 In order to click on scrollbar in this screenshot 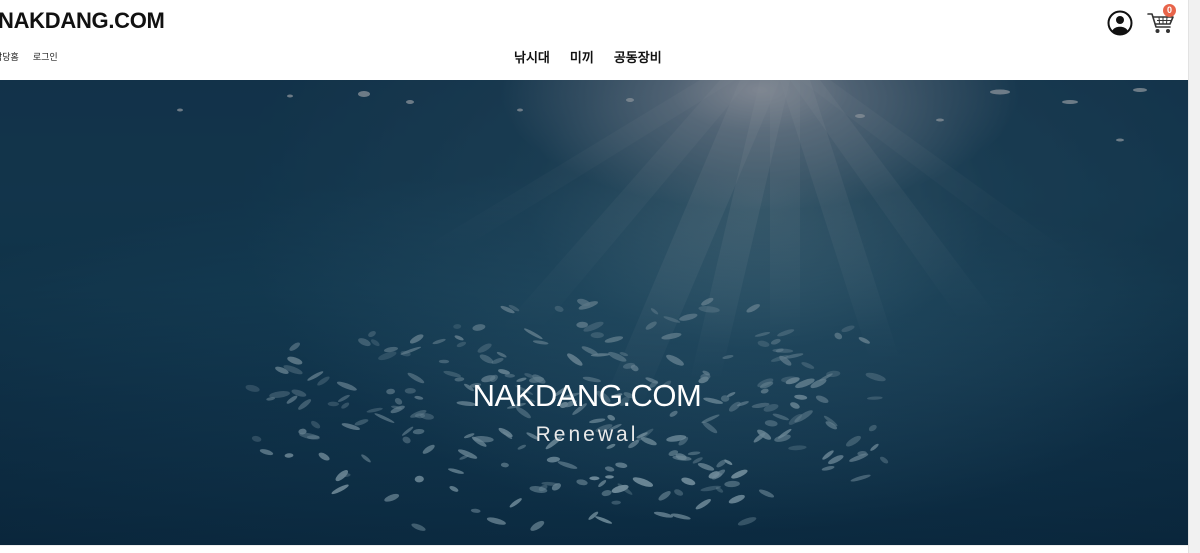, I will do `click(1194, 276)`.